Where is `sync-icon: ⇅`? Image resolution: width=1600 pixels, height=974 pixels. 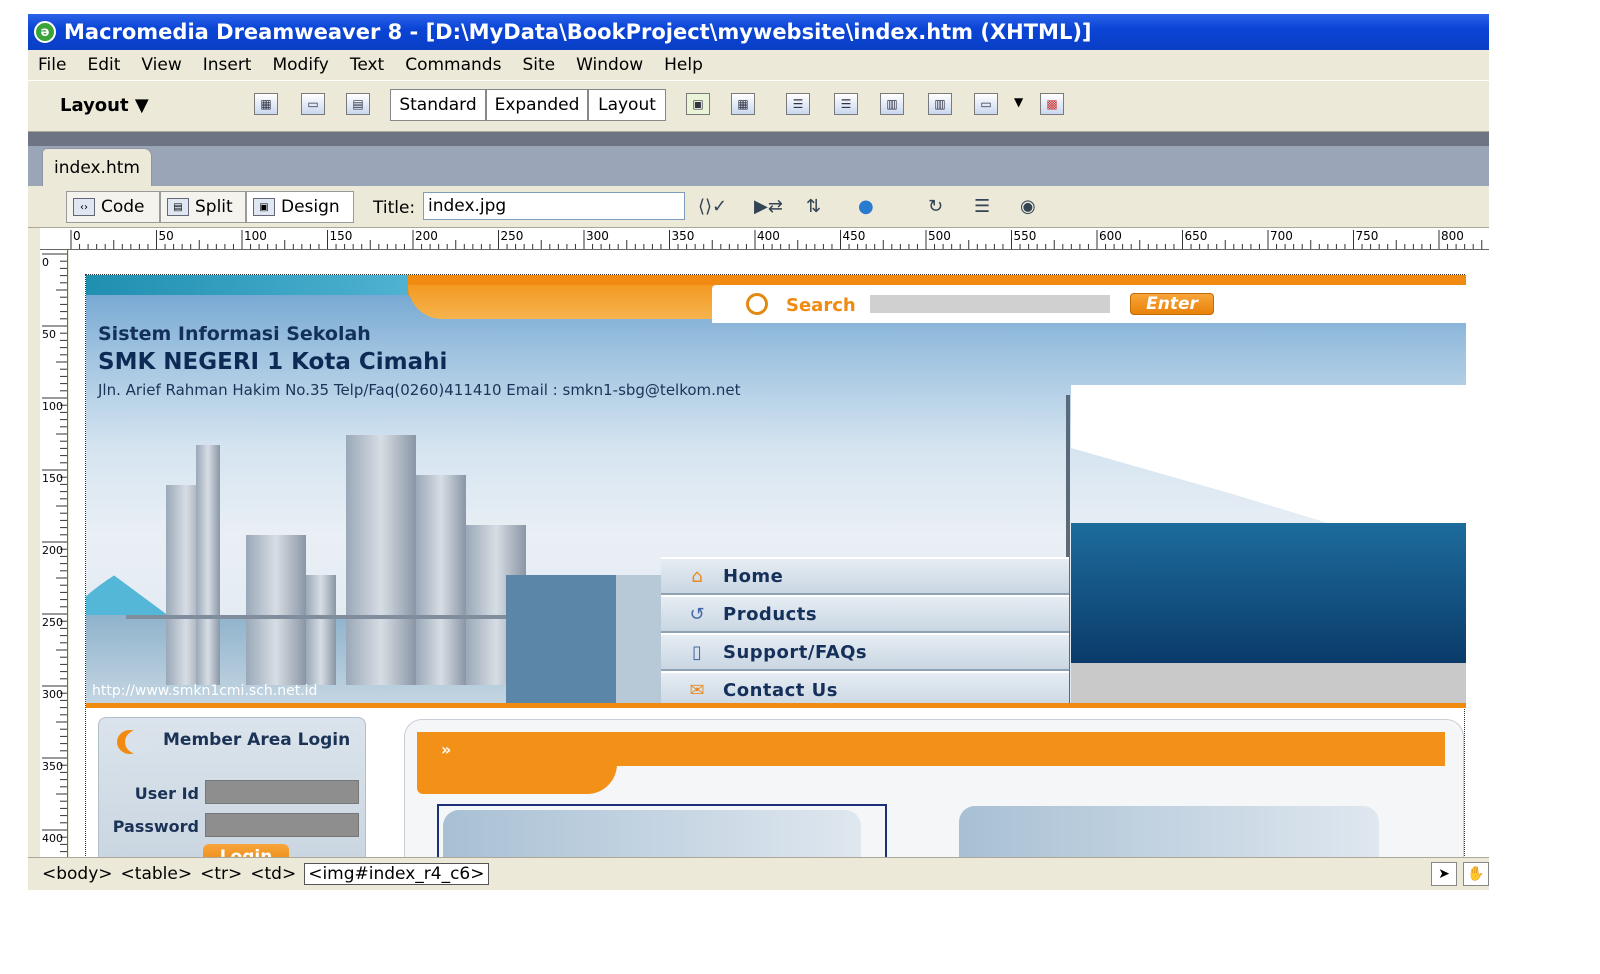
sync-icon: ⇅ is located at coordinates (813, 206).